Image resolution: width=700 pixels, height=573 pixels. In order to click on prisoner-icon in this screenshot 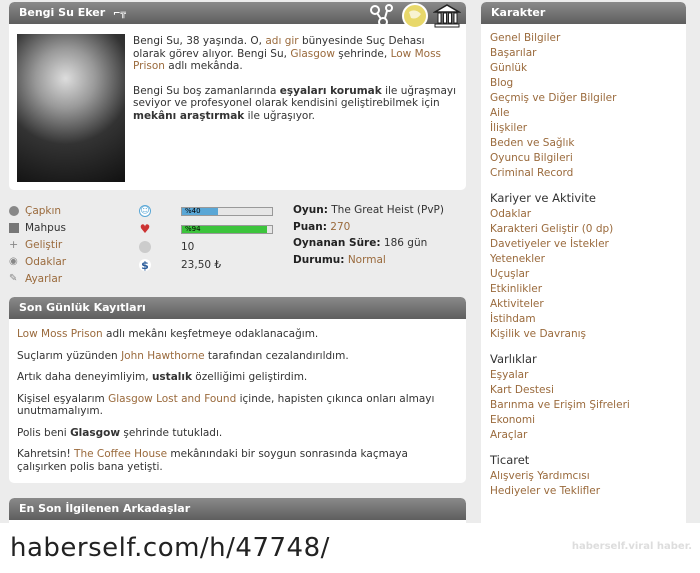, I will do `click(14, 227)`.